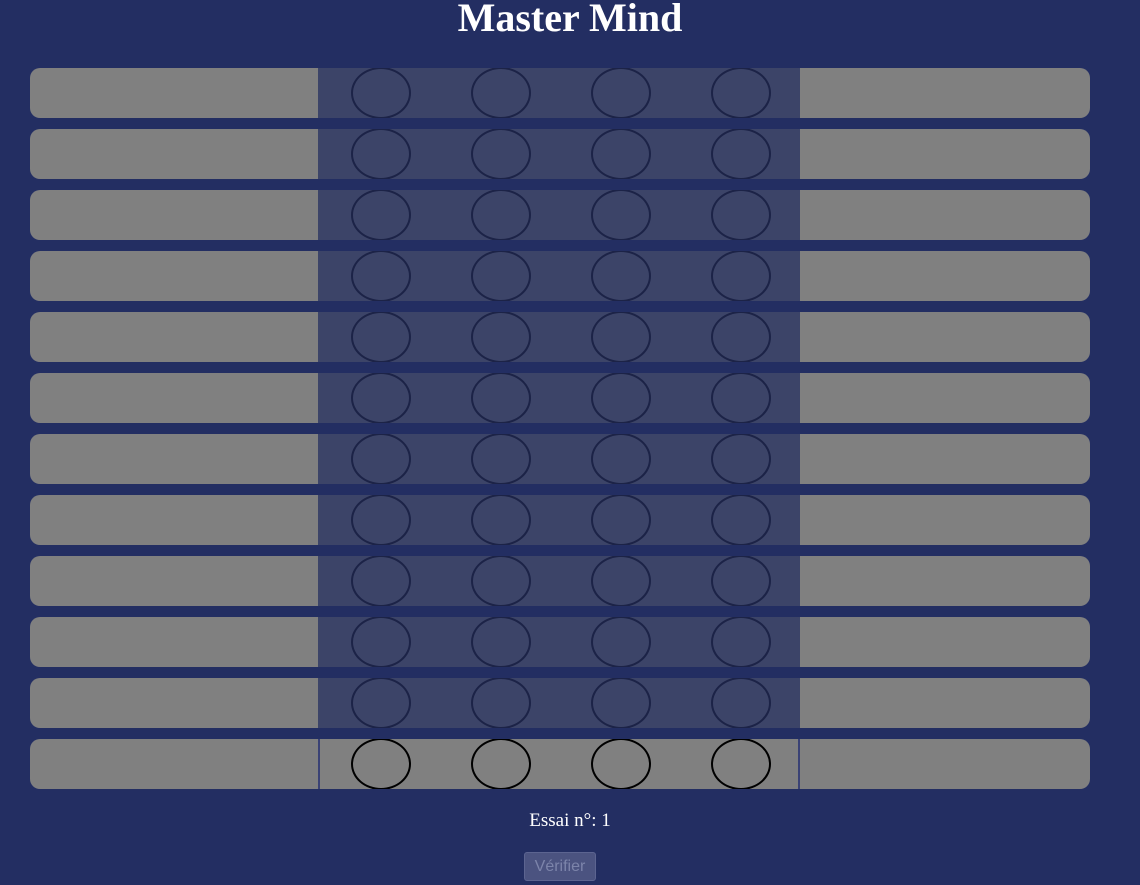 Image resolution: width=1140 pixels, height=885 pixels. I want to click on page-title: Master Mind, so click(570, 20).